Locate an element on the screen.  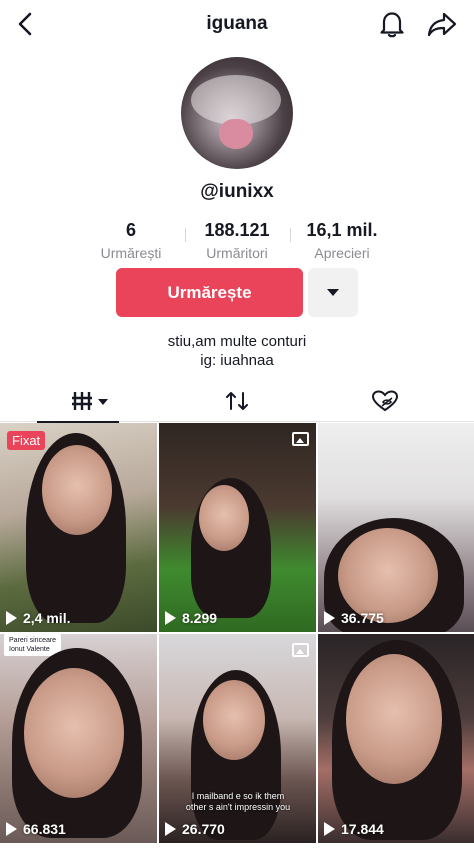
video-thumbnail: 36.775 is located at coordinates (396, 527).